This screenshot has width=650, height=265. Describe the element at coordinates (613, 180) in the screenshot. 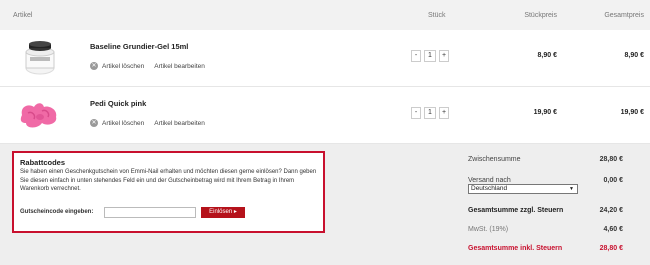

I see `shipping-value: 0,00 €` at that location.